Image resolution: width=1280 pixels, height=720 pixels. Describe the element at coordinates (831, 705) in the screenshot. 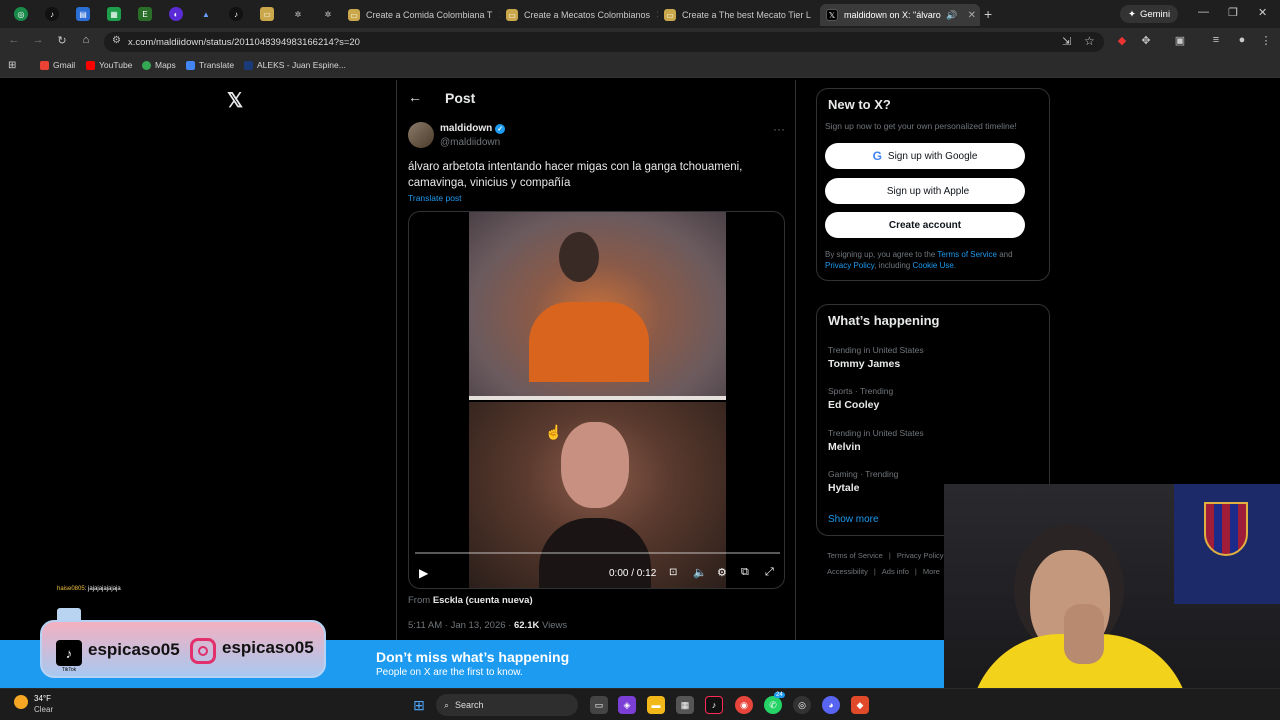

I see `discord-icon: ◕` at that location.